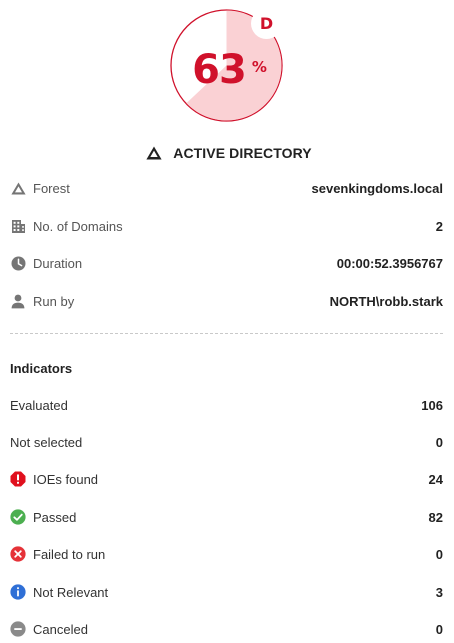 This screenshot has width=454, height=643. What do you see at coordinates (226, 592) in the screenshot?
I see `indicator-row-not-relevant: Not Relevant 3` at bounding box center [226, 592].